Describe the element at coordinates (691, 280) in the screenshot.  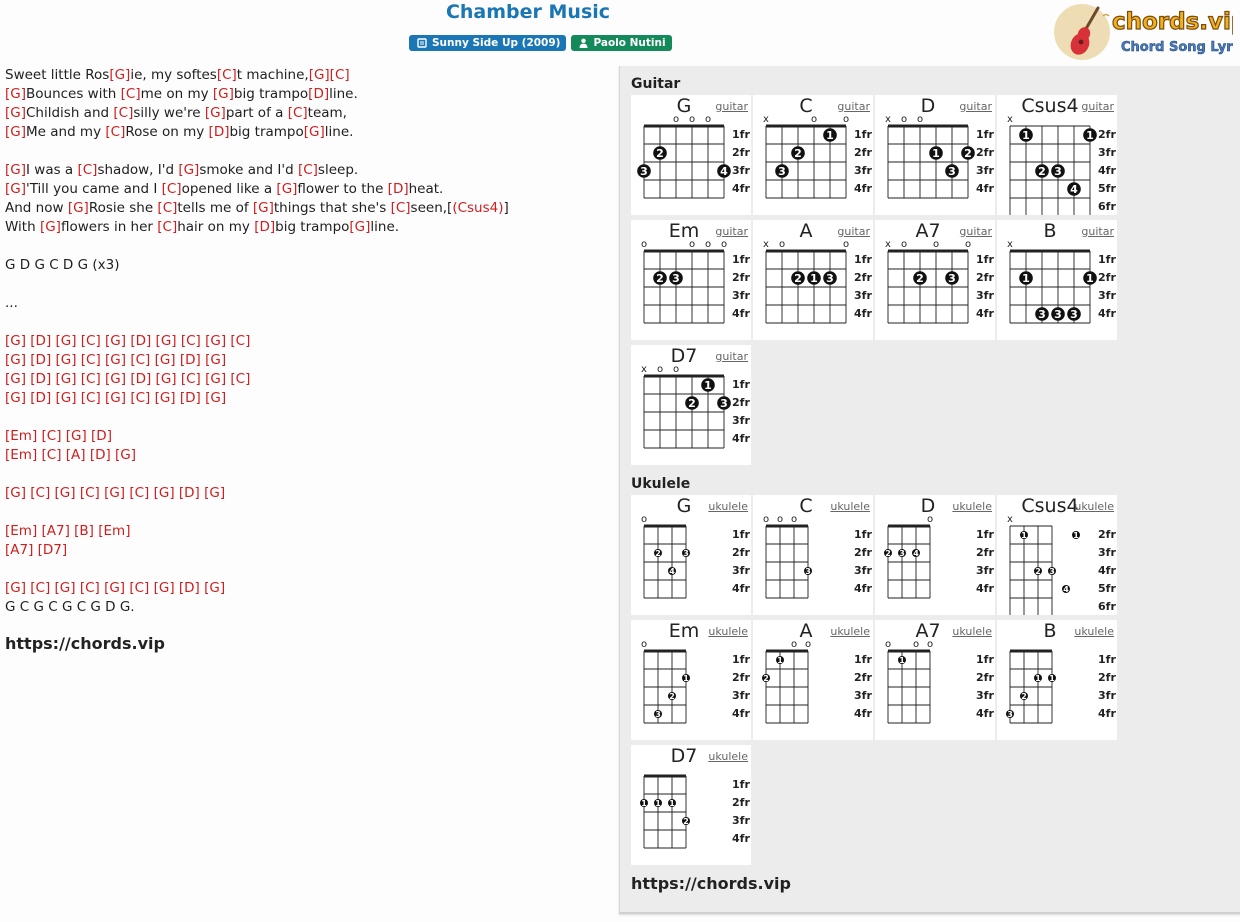
I see `chord-diagram-em: Em guitar 1fr 2fr 3fr 4fr o o o o 2 3` at that location.